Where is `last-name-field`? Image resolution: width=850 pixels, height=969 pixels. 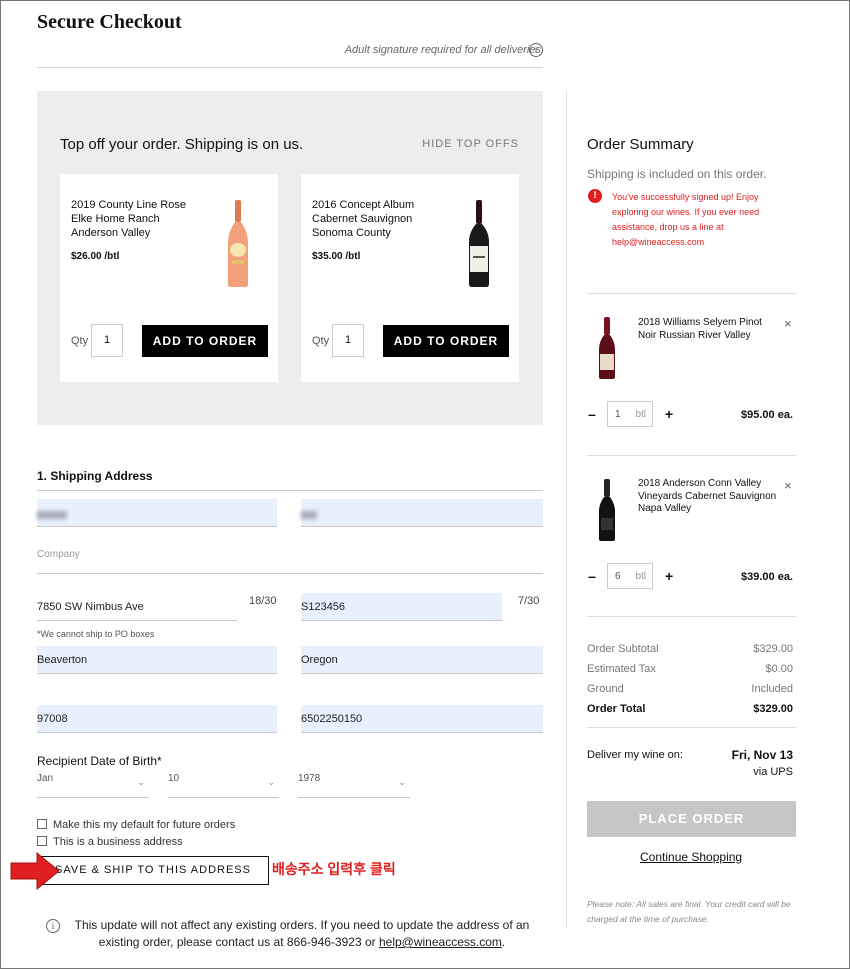
last-name-field is located at coordinates (422, 513).